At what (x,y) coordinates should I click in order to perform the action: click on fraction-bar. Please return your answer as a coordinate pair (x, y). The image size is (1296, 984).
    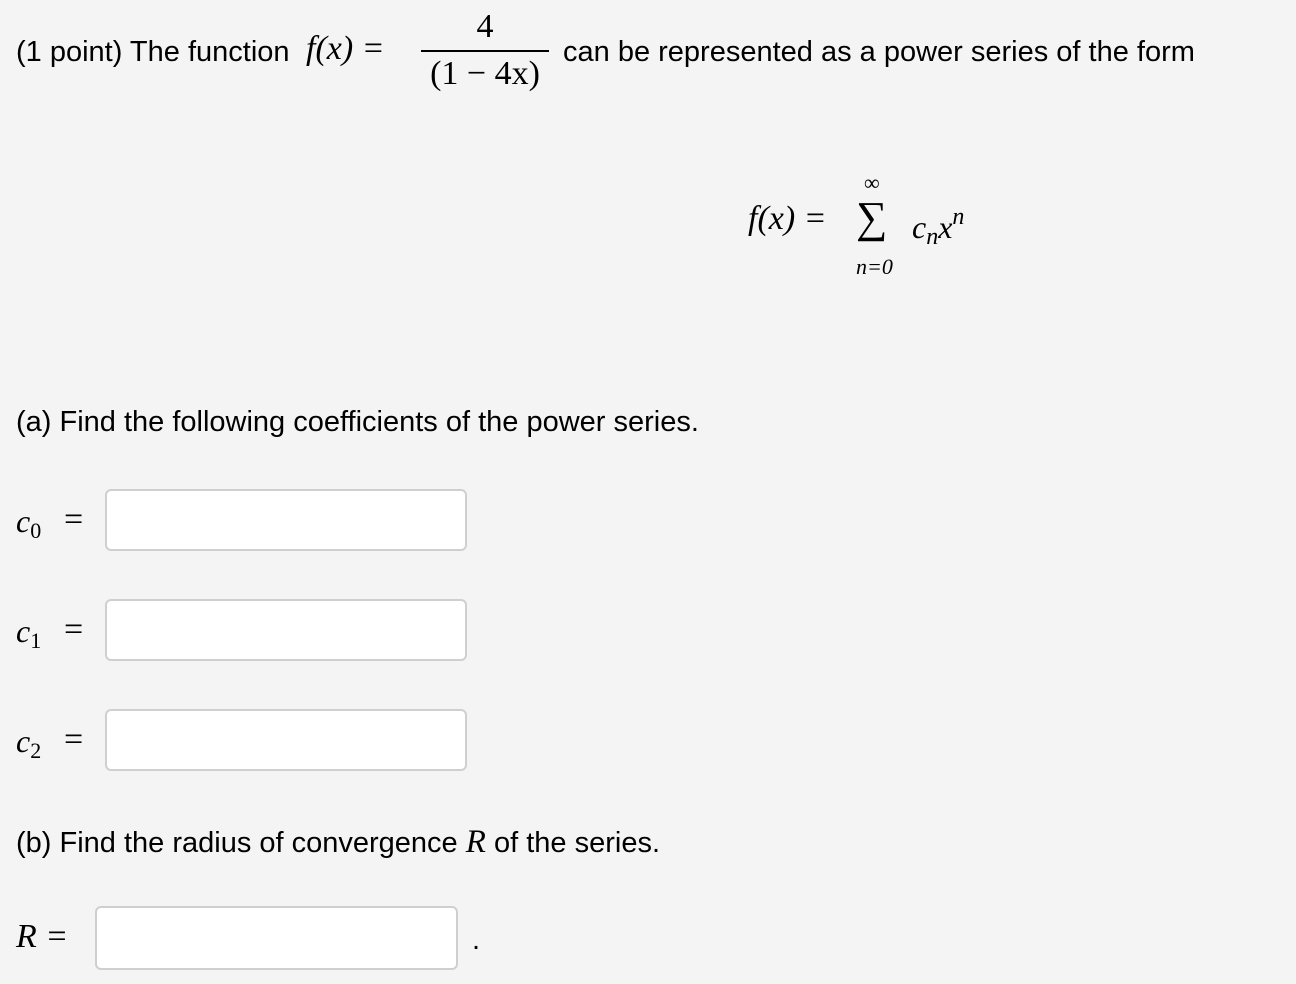
    Looking at the image, I should click on (485, 51).